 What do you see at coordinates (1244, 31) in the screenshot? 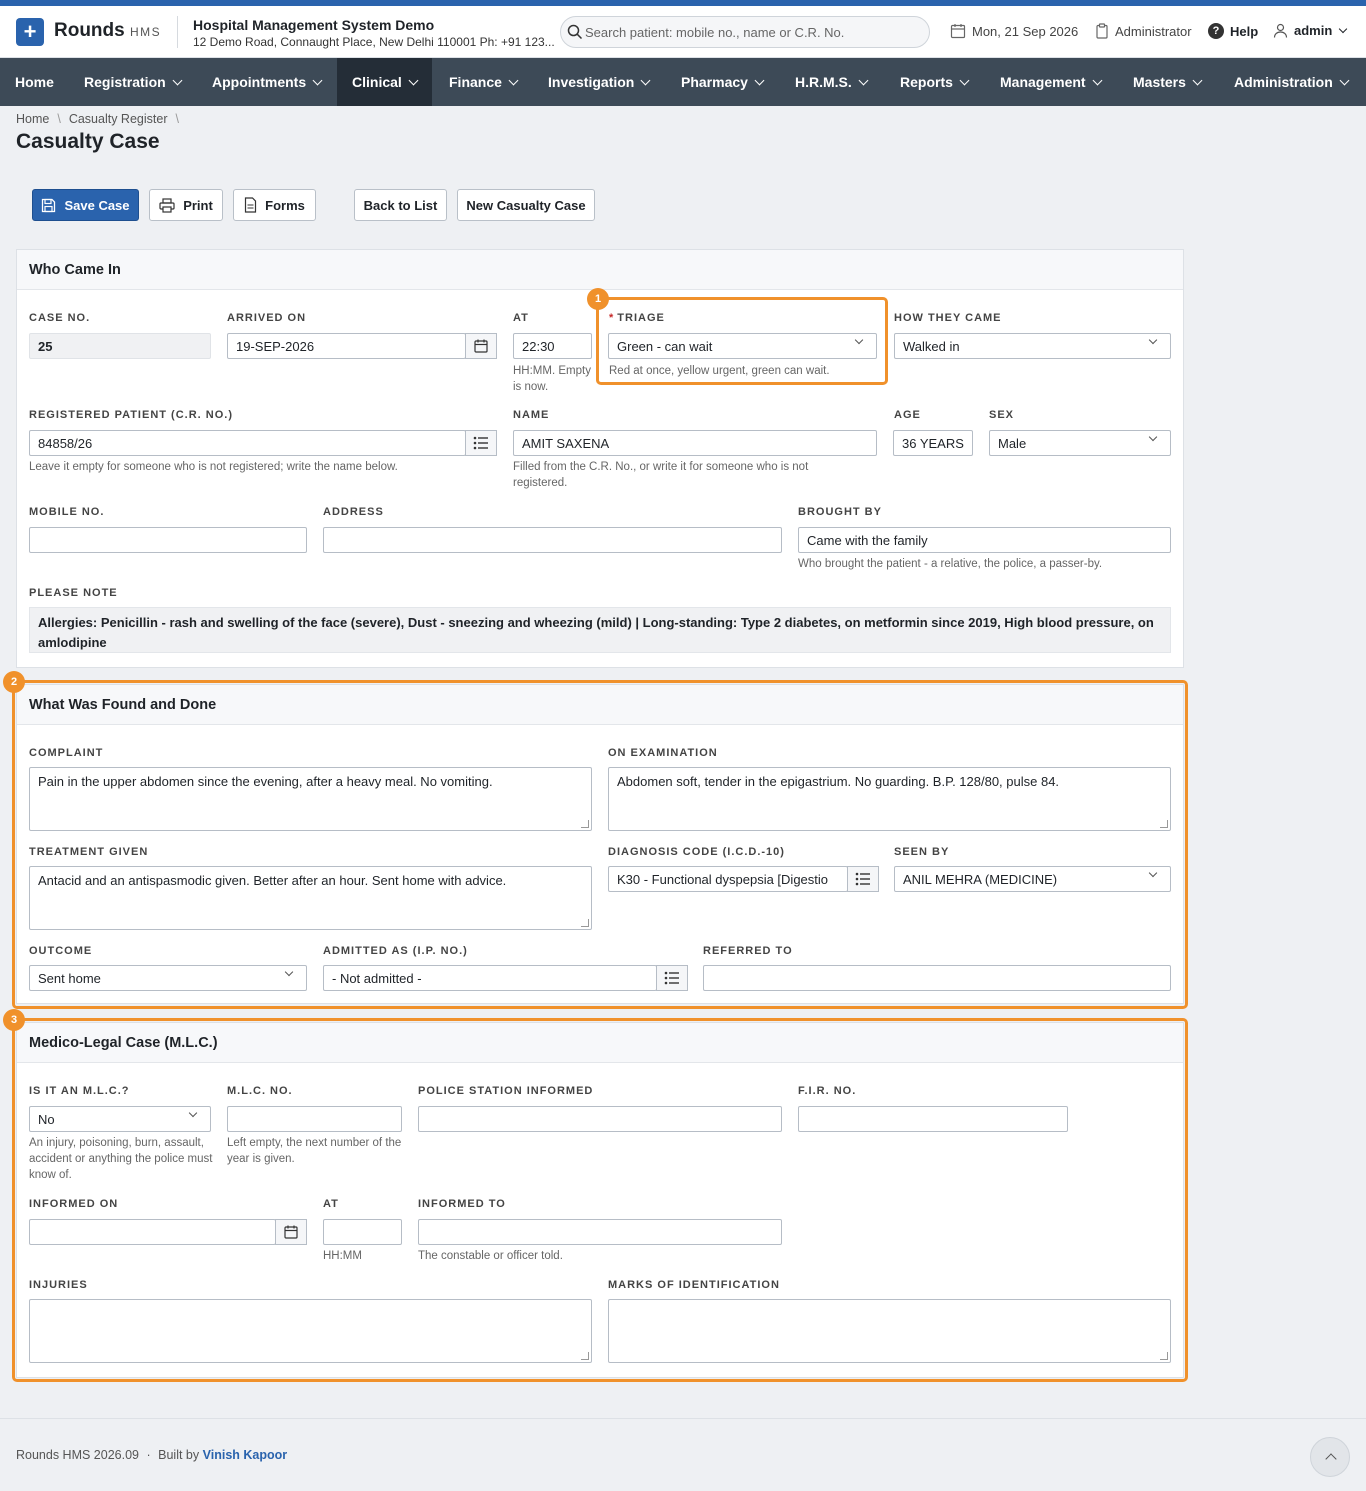
I see `help-label: Help` at bounding box center [1244, 31].